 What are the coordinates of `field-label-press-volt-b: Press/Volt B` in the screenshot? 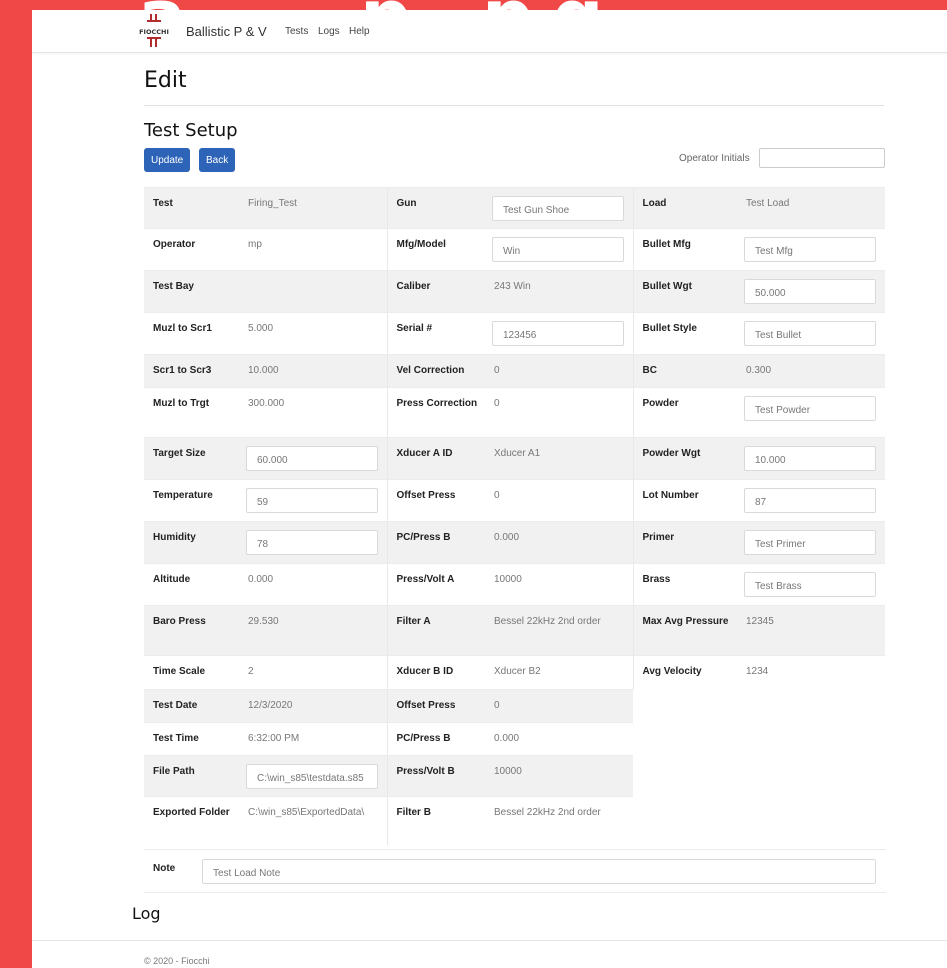 It's located at (435, 776).